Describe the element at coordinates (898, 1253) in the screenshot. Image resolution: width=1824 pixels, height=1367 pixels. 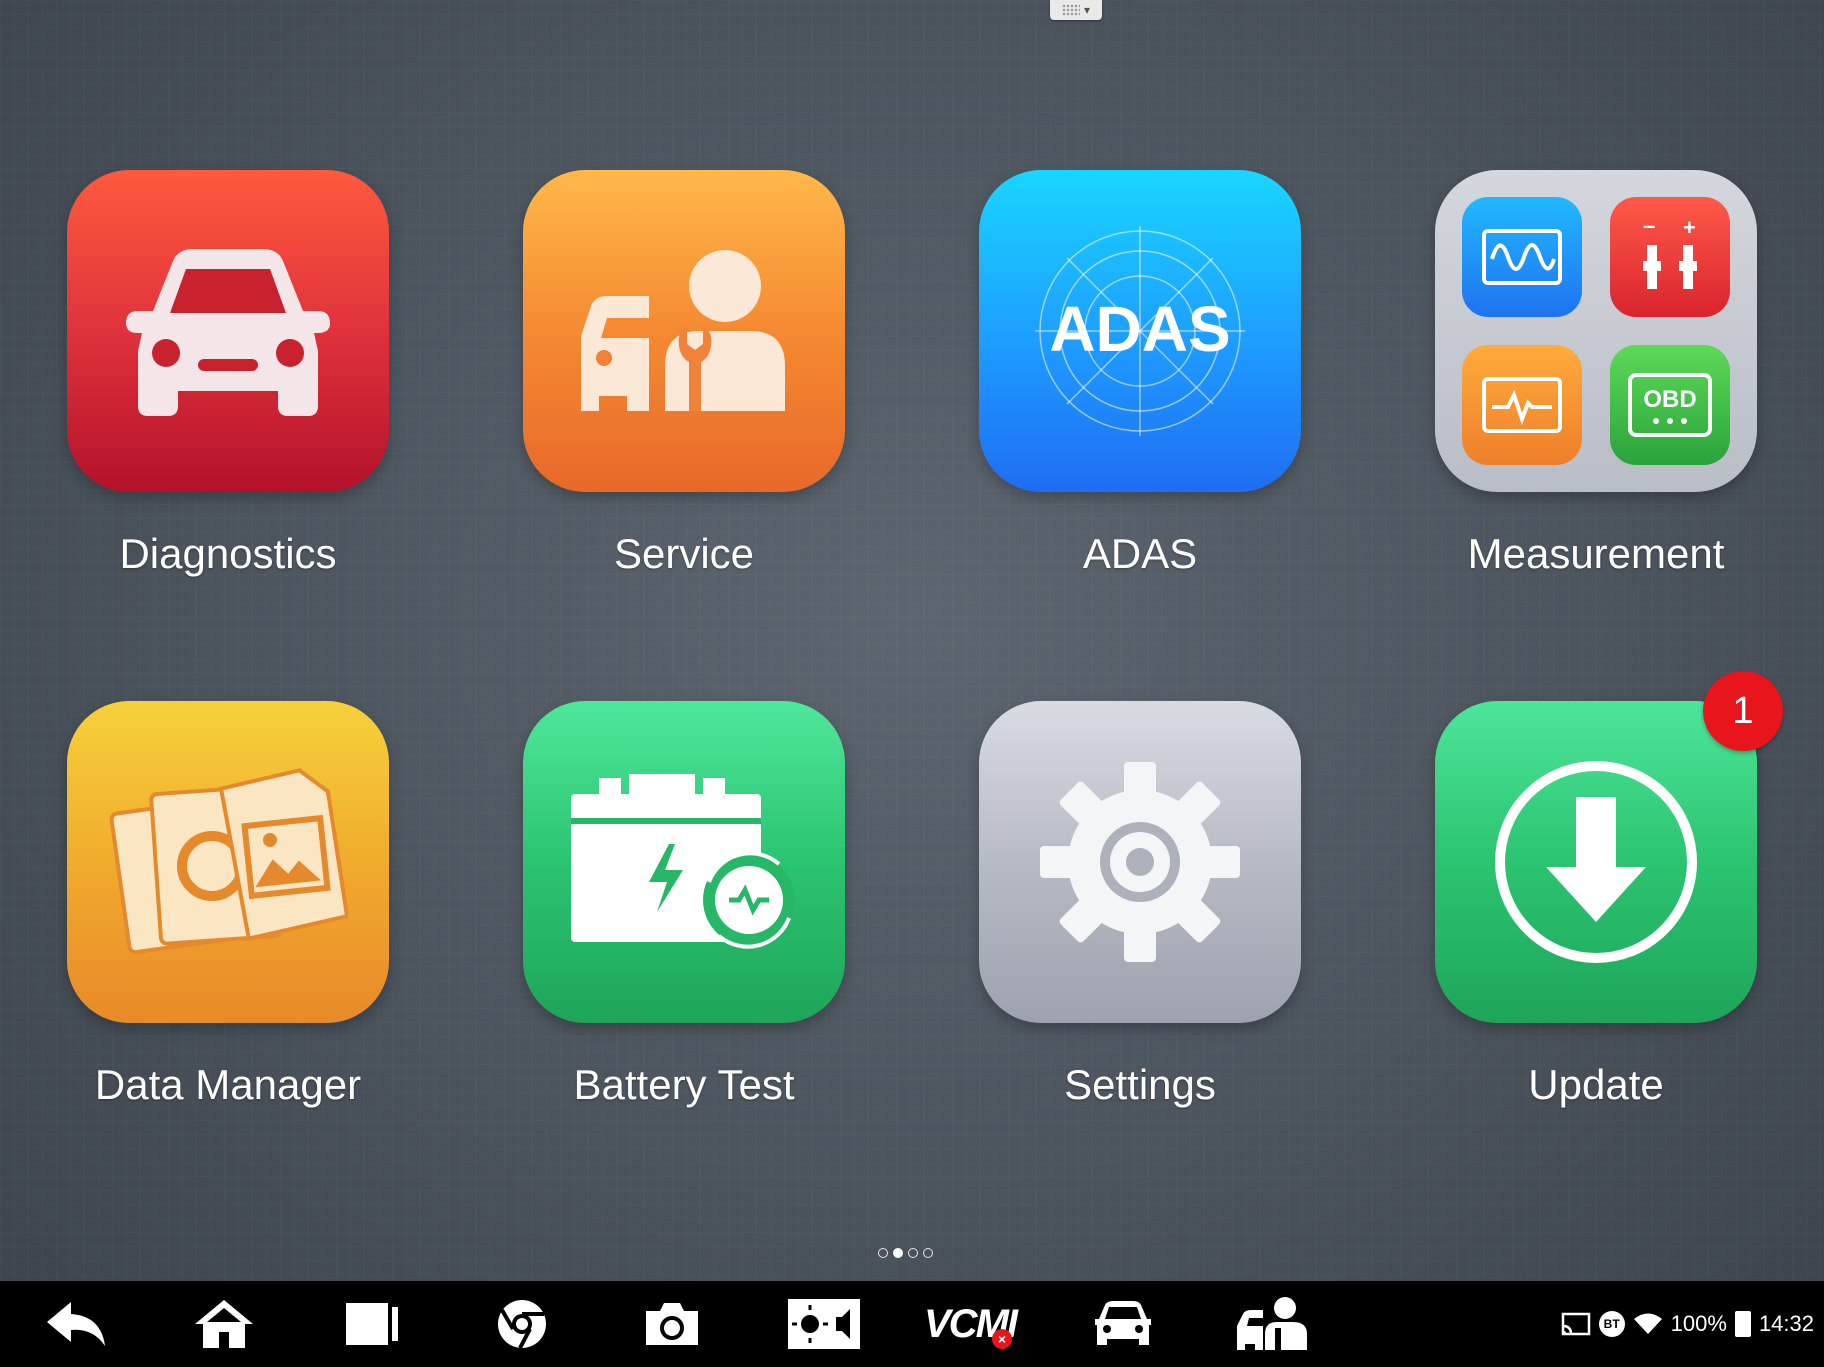
I see `page-dot-active` at that location.